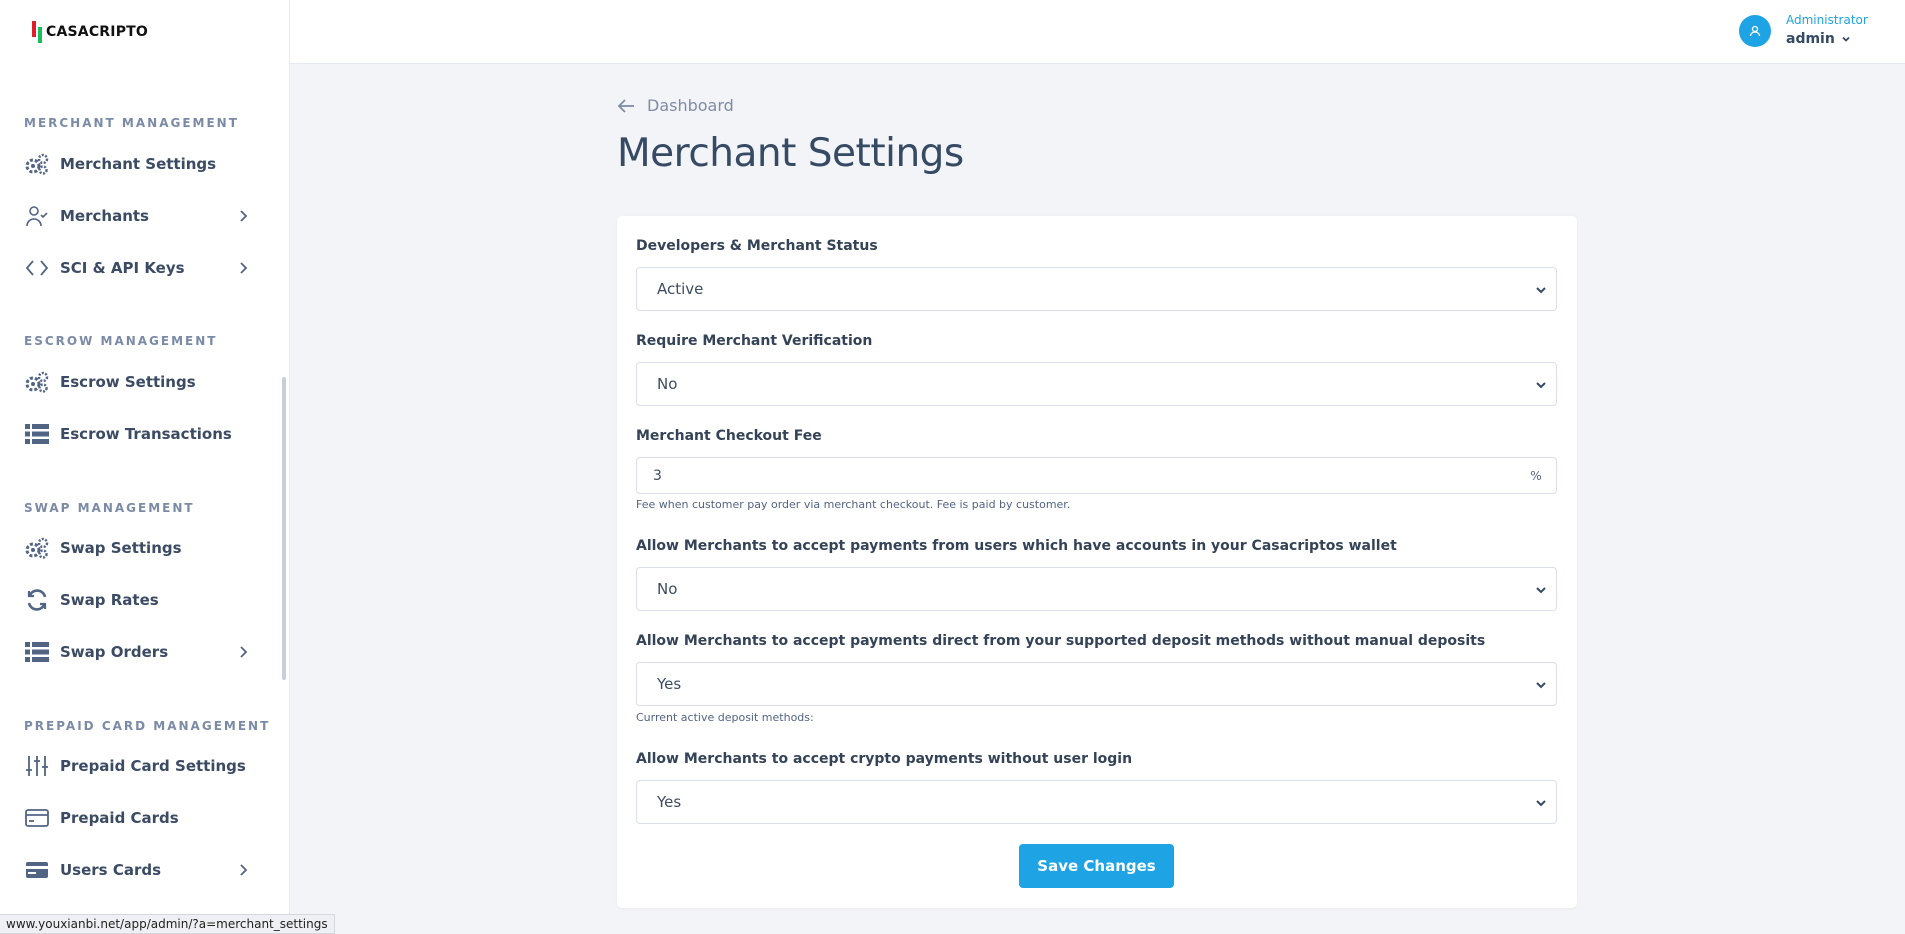 This screenshot has height=934, width=1905. I want to click on sidebar-item-prepaid-cards: Prepaid Cards, so click(141, 818).